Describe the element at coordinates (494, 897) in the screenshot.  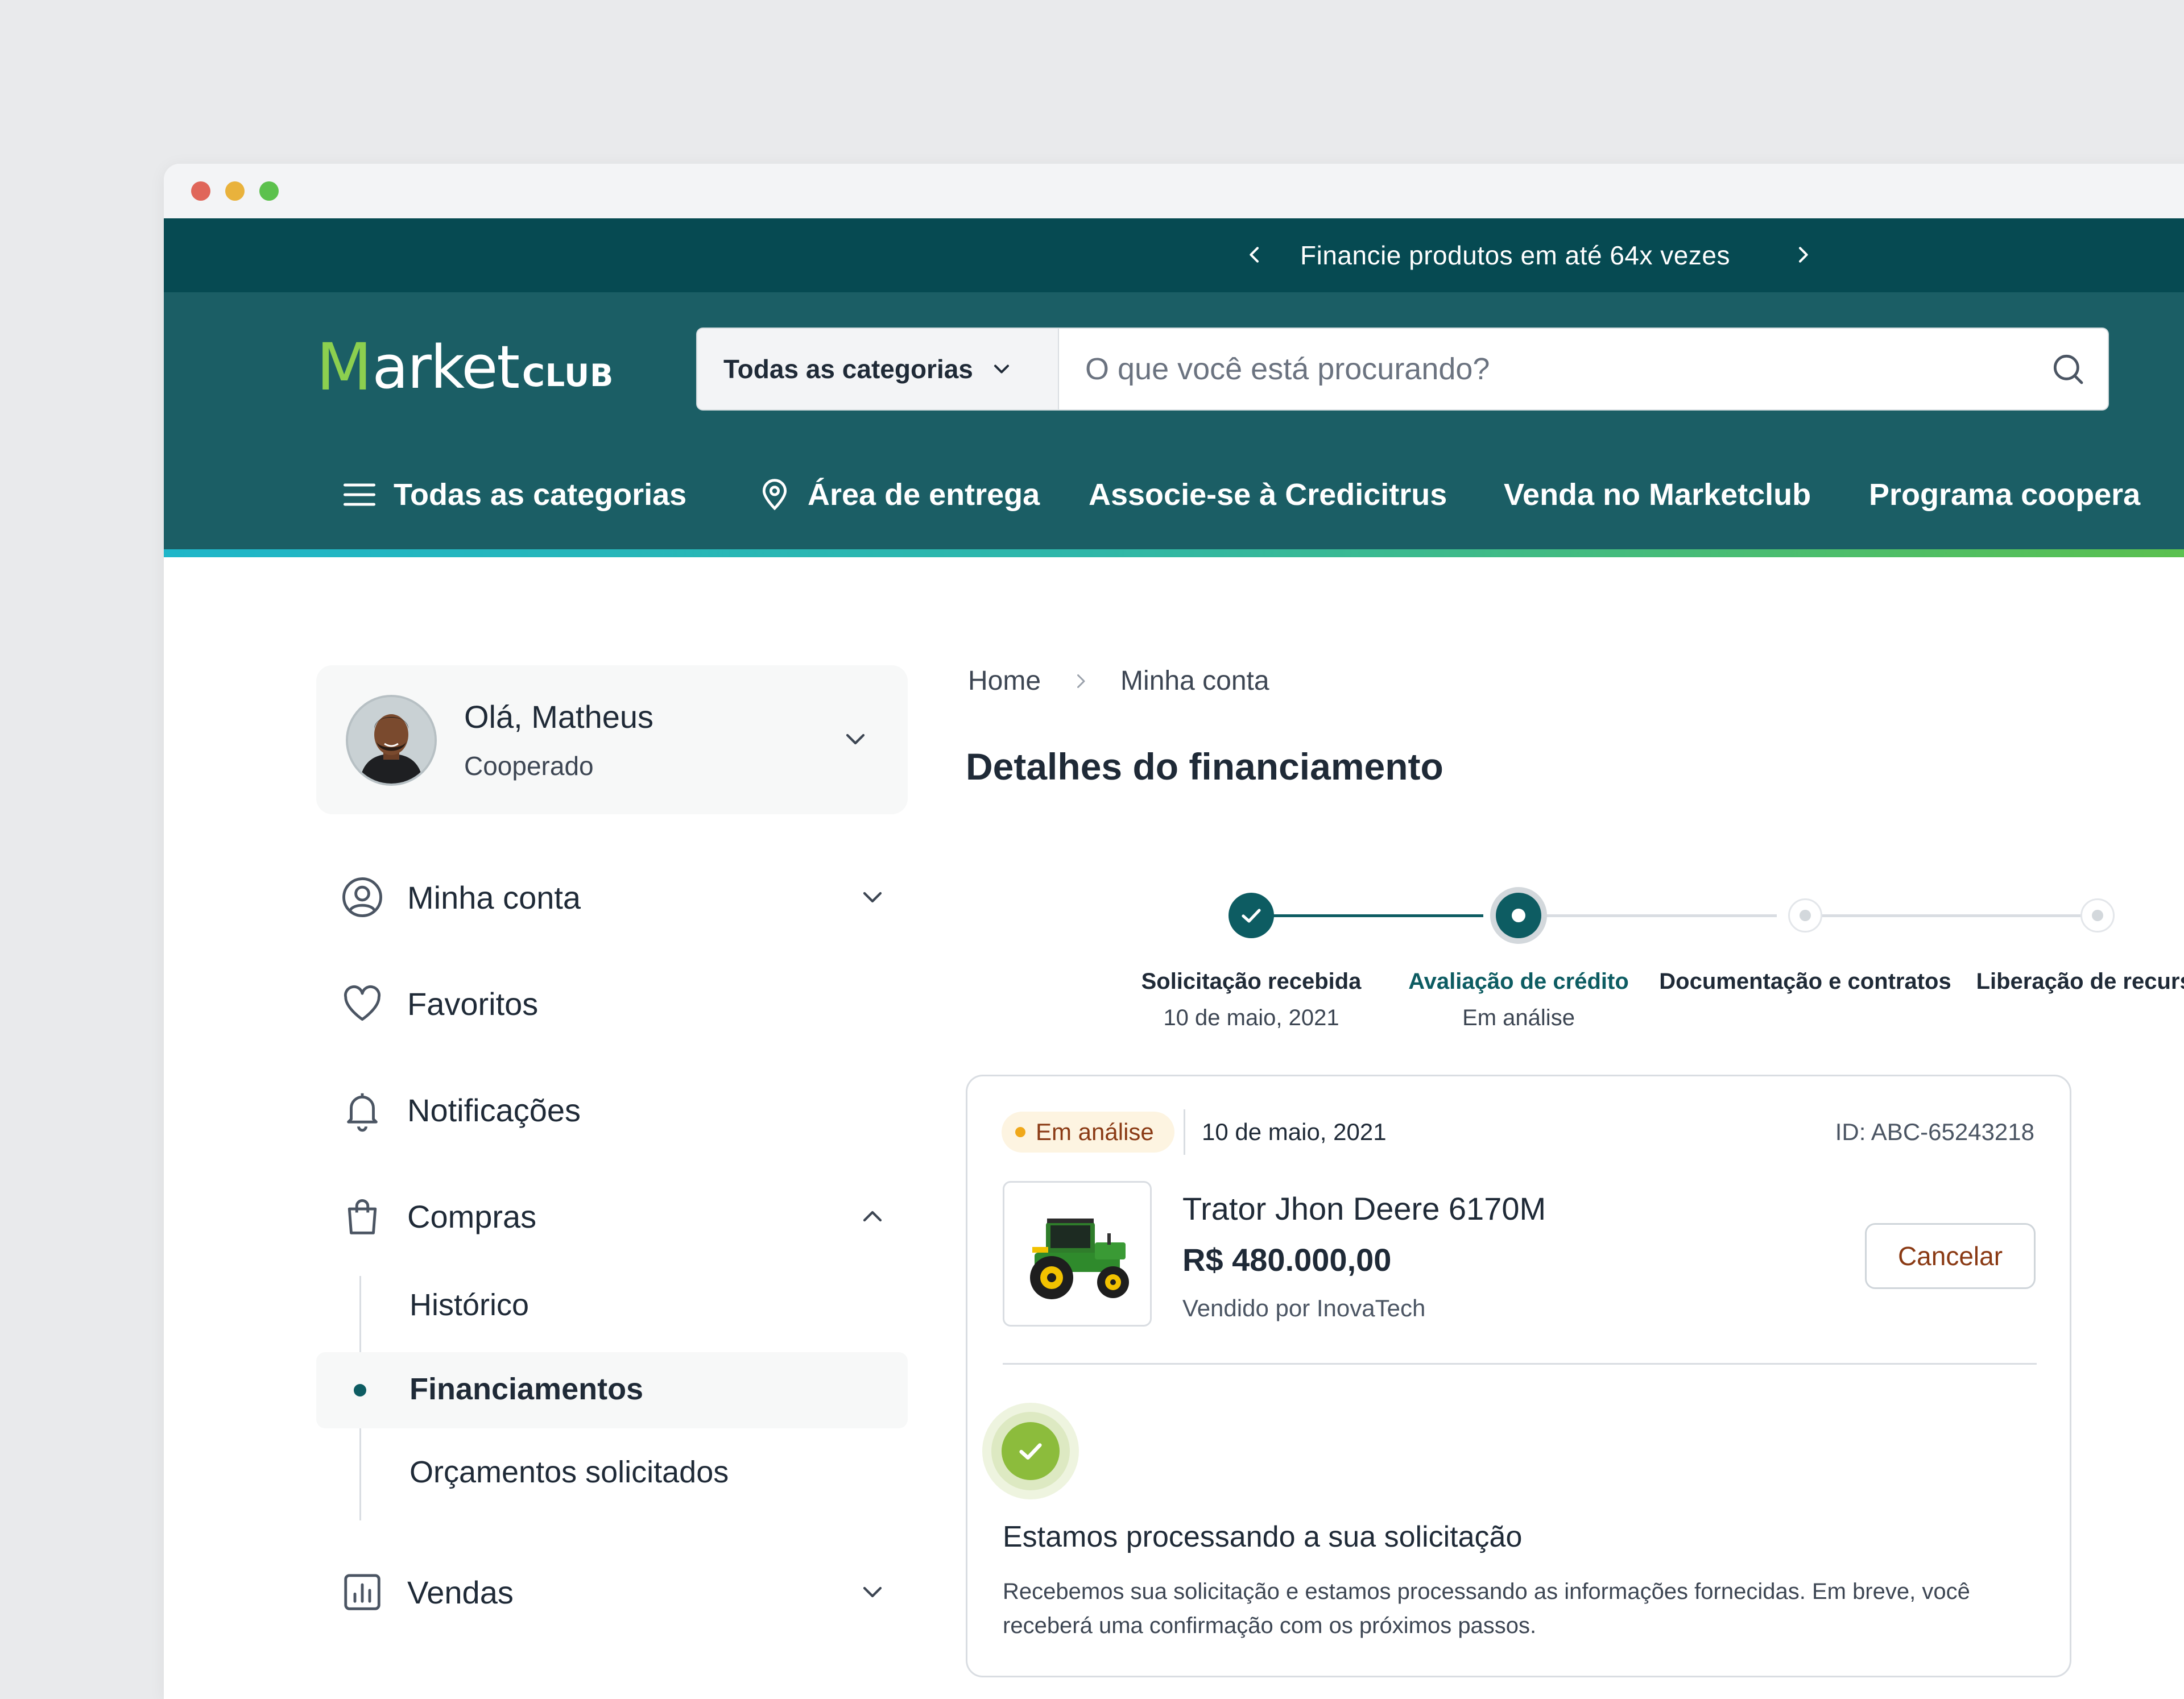
I see `sidebar-item-label: Minha conta` at that location.